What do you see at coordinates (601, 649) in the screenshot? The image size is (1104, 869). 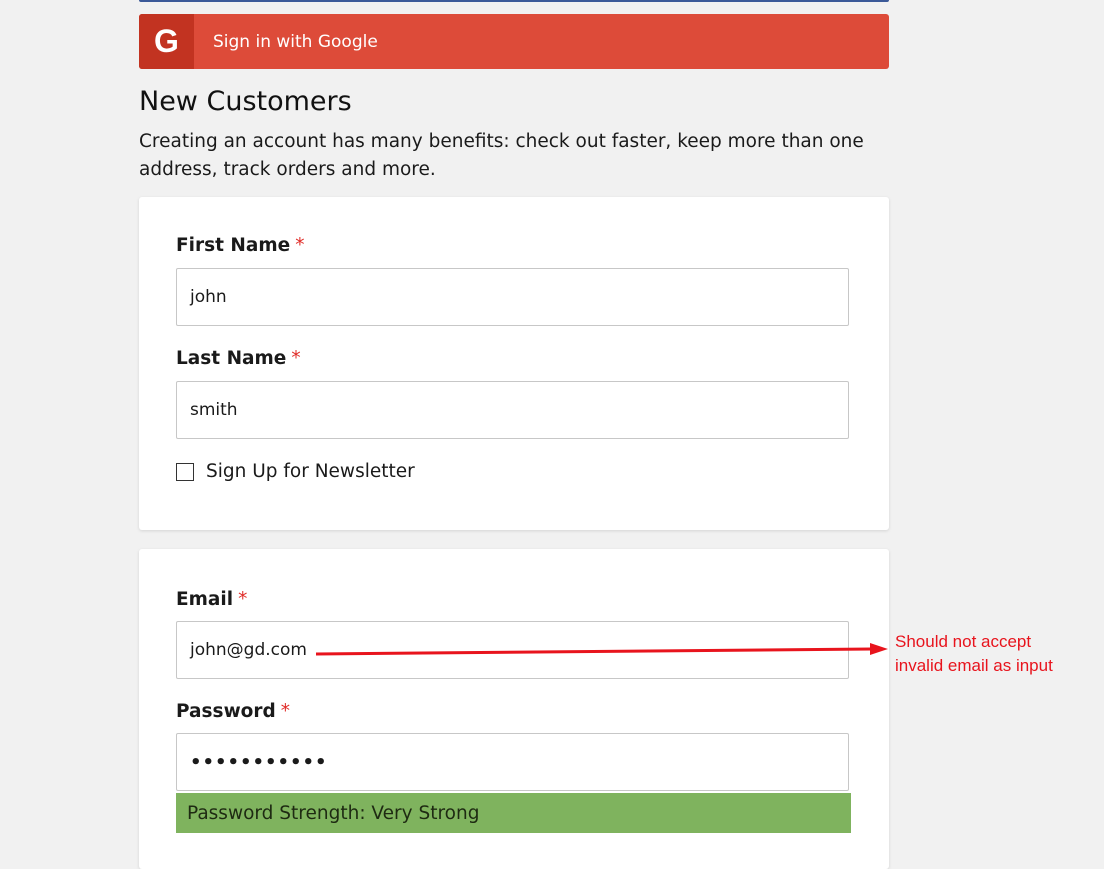 I see `annotation-arrow` at bounding box center [601, 649].